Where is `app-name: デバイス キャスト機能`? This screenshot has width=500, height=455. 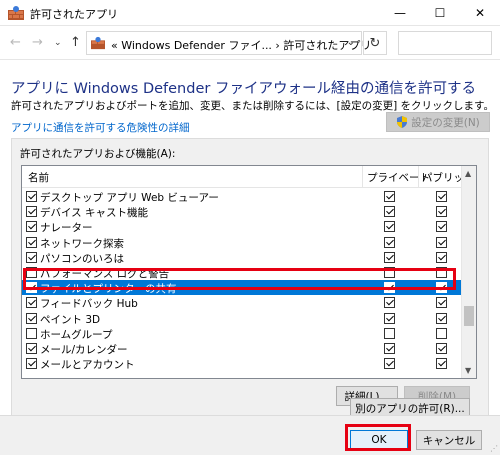 app-name: デバイス キャスト機能 is located at coordinates (94, 213).